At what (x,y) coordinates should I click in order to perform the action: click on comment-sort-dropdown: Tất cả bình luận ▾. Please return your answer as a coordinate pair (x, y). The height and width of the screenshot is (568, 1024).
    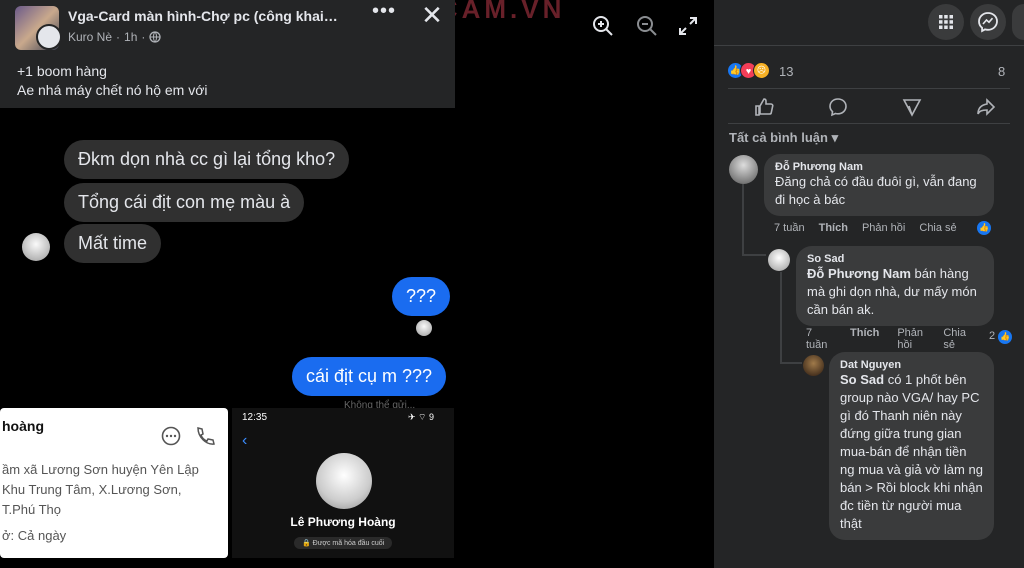
    Looking at the image, I should click on (783, 138).